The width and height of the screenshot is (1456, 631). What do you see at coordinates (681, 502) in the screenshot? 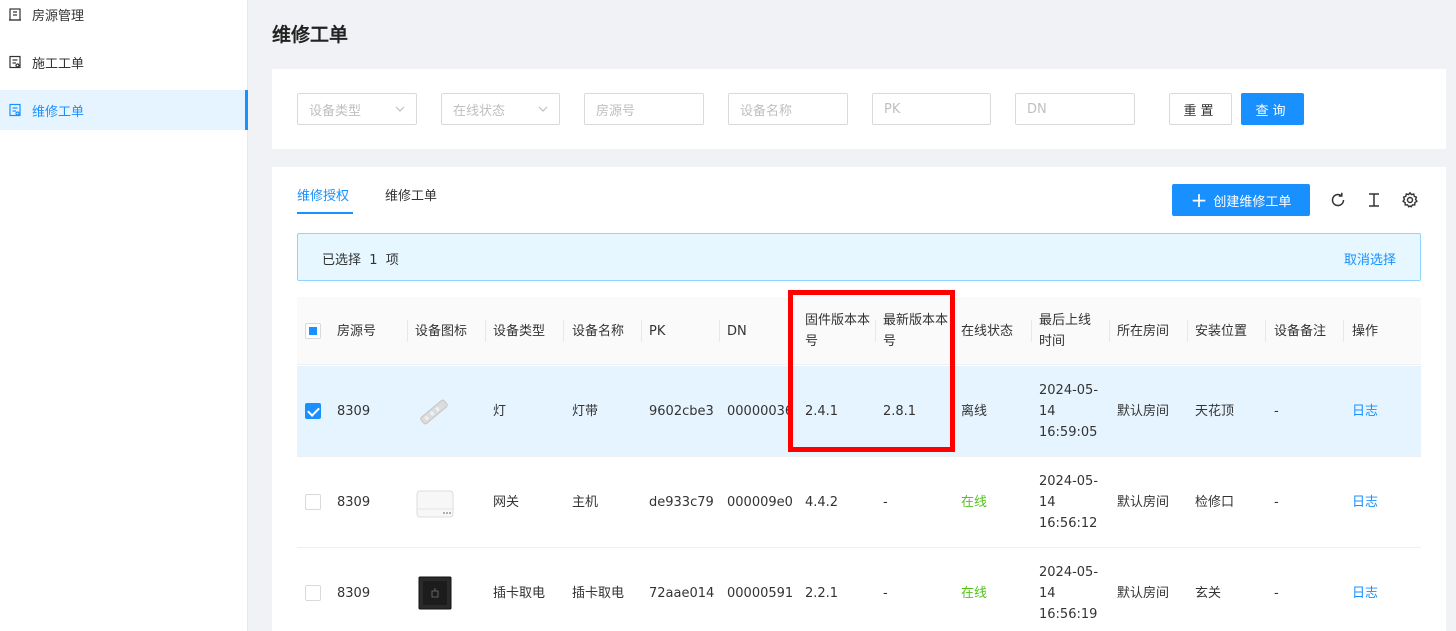
I see `cell-pk: de933c79` at bounding box center [681, 502].